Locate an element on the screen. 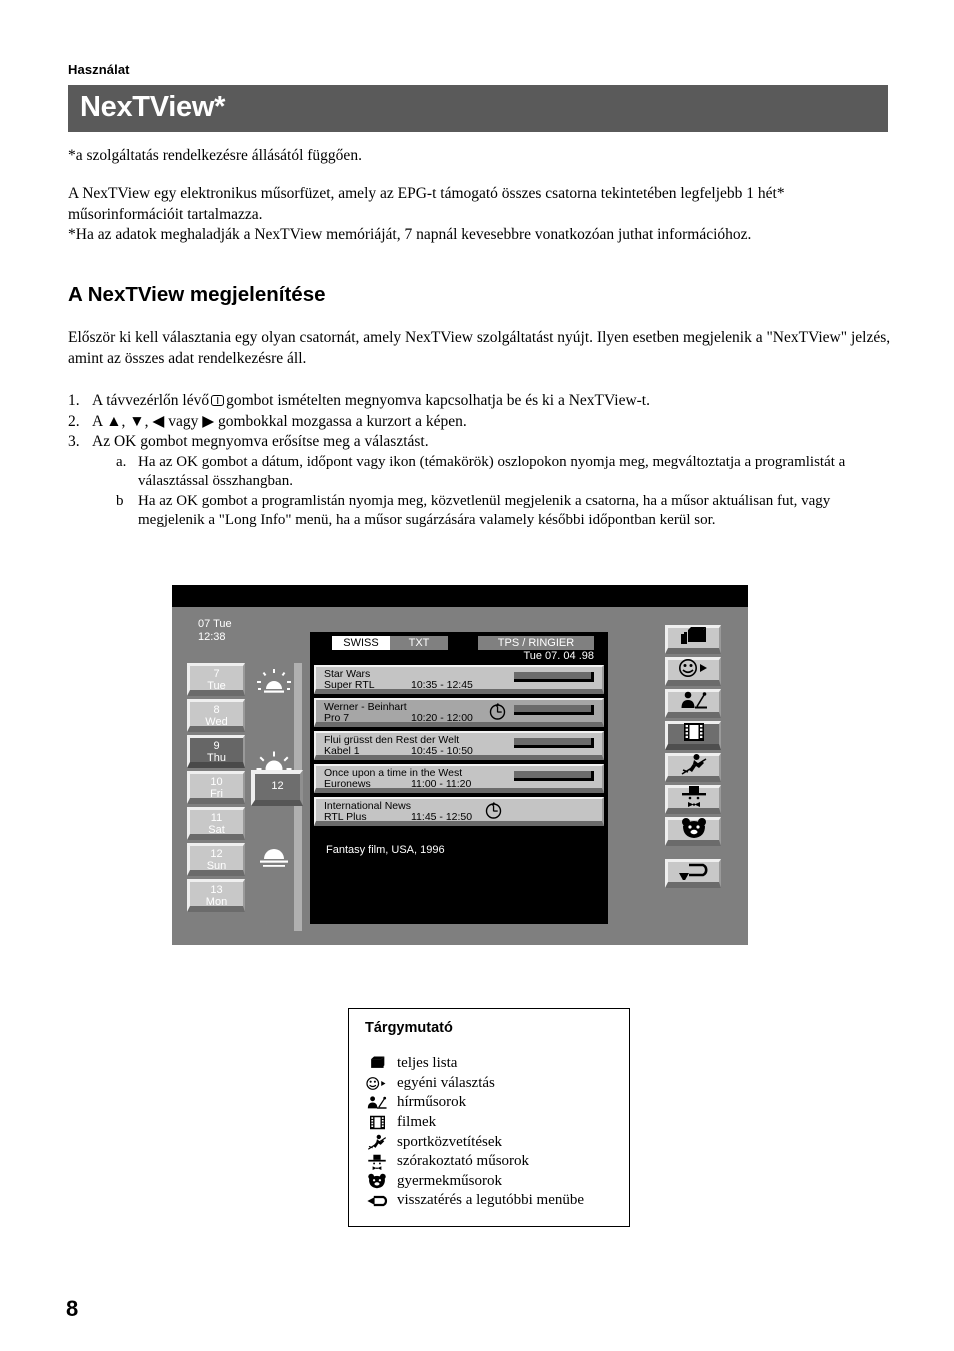  program-row: Star Wars Super RTL 10:35 - 12:45 is located at coordinates (459, 679).